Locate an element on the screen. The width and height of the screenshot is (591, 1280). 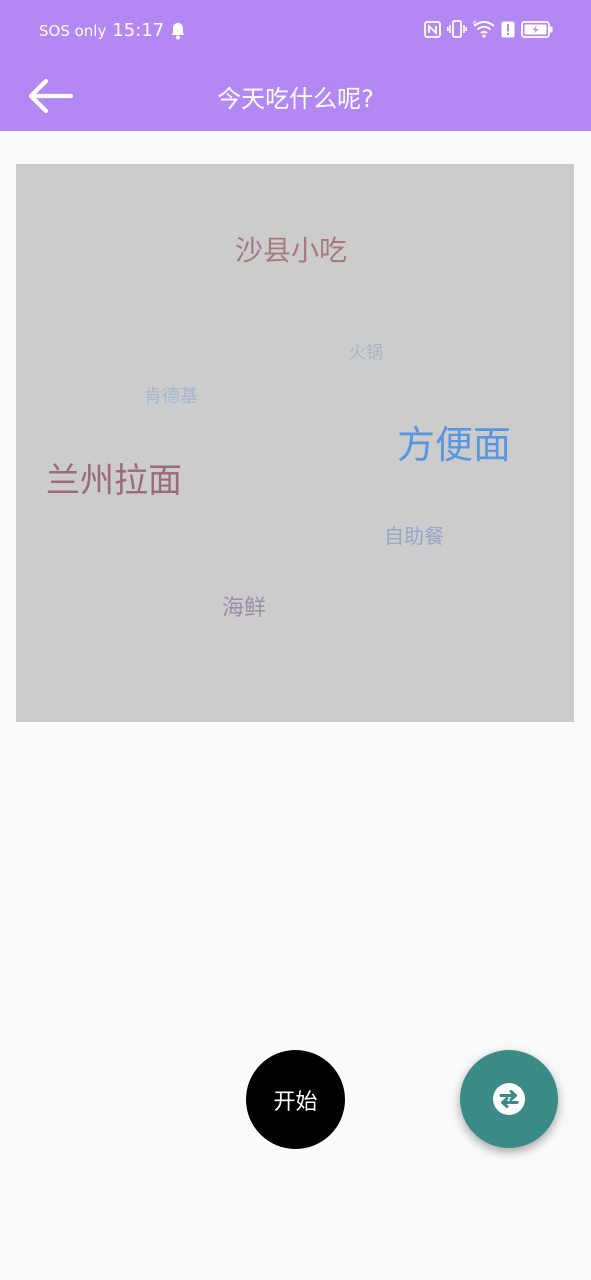
page-title: 今天吃什么呢? is located at coordinates (295, 99).